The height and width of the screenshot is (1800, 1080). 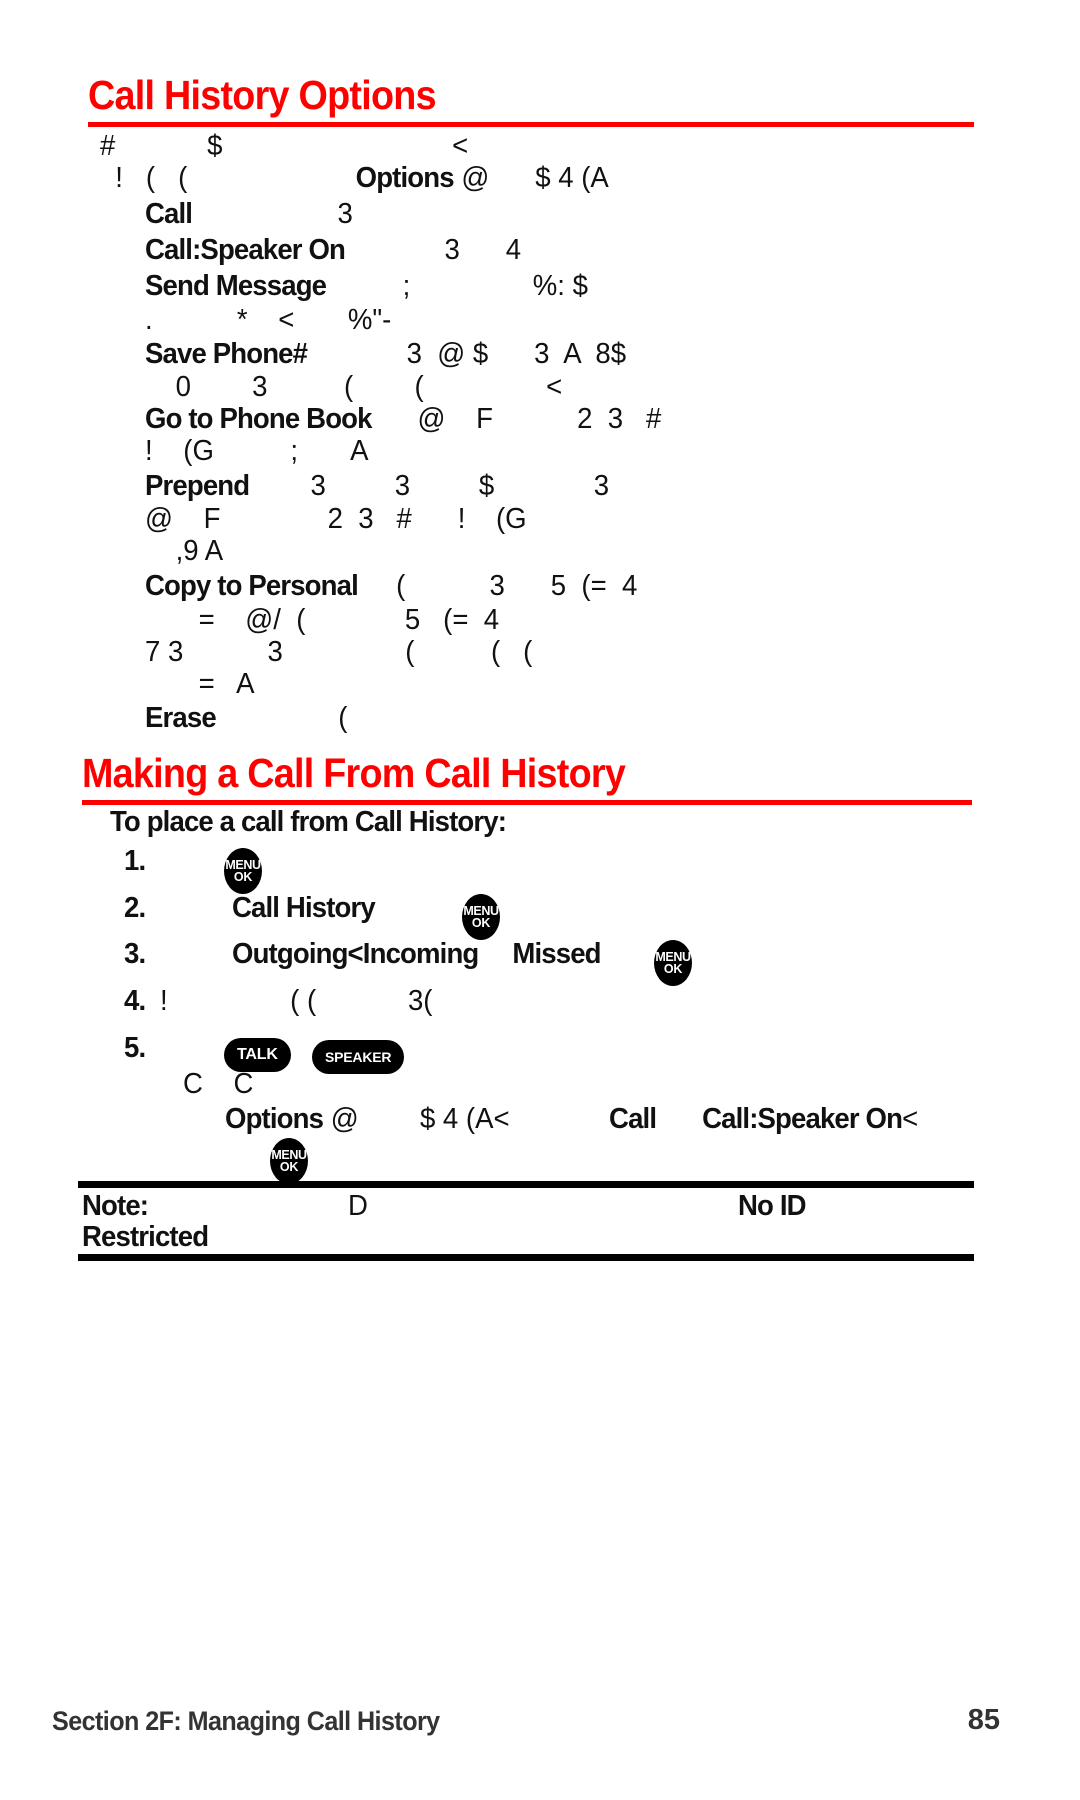 I want to click on option-label-erase: Erase, so click(x=181, y=718).